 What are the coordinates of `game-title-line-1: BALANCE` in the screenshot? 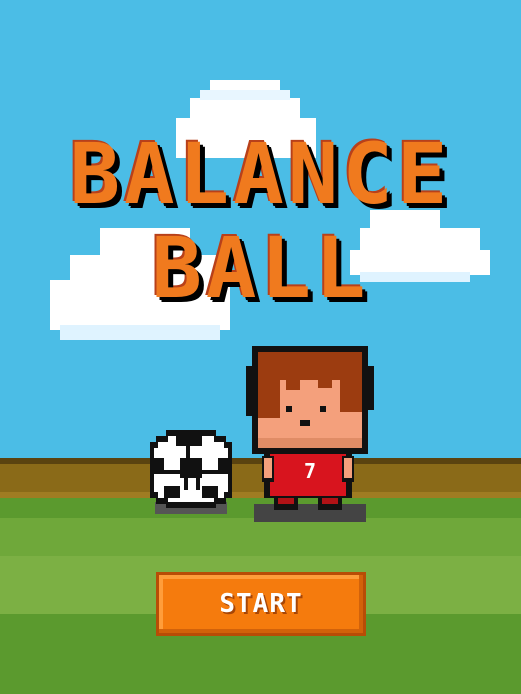 It's located at (260, 174).